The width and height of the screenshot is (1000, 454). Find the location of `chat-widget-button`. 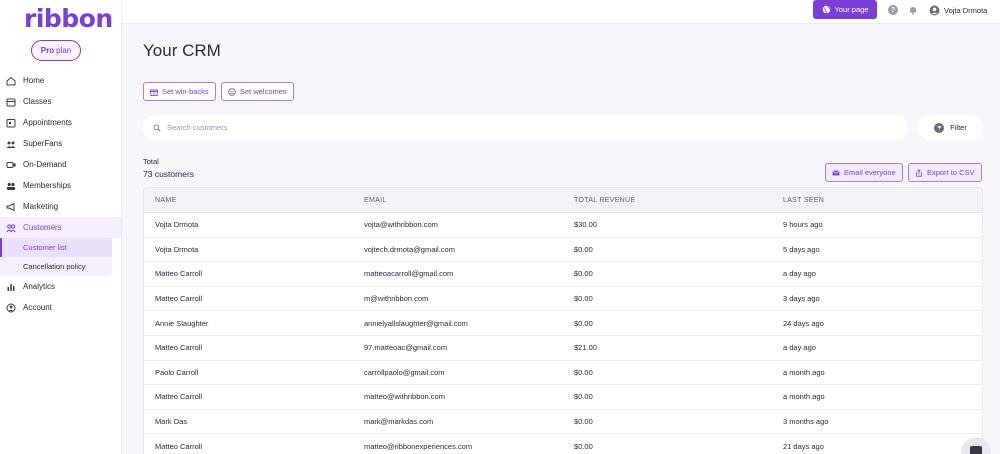

chat-widget-button is located at coordinates (976, 445).